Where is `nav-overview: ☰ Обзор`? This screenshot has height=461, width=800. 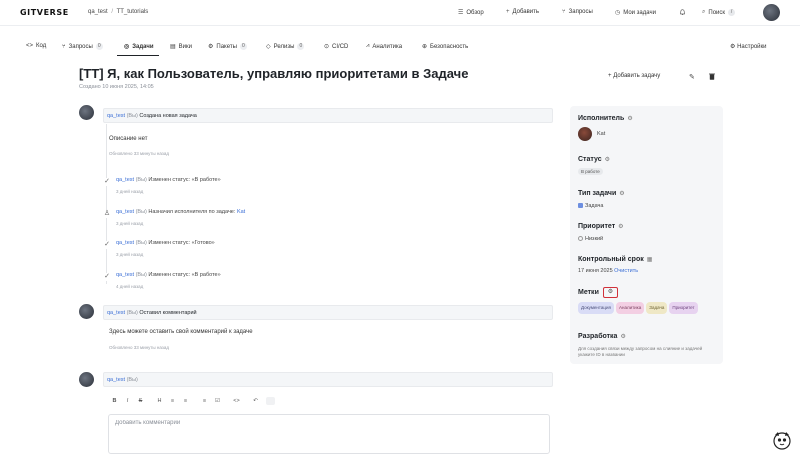
nav-overview: ☰ Обзор is located at coordinates (471, 13).